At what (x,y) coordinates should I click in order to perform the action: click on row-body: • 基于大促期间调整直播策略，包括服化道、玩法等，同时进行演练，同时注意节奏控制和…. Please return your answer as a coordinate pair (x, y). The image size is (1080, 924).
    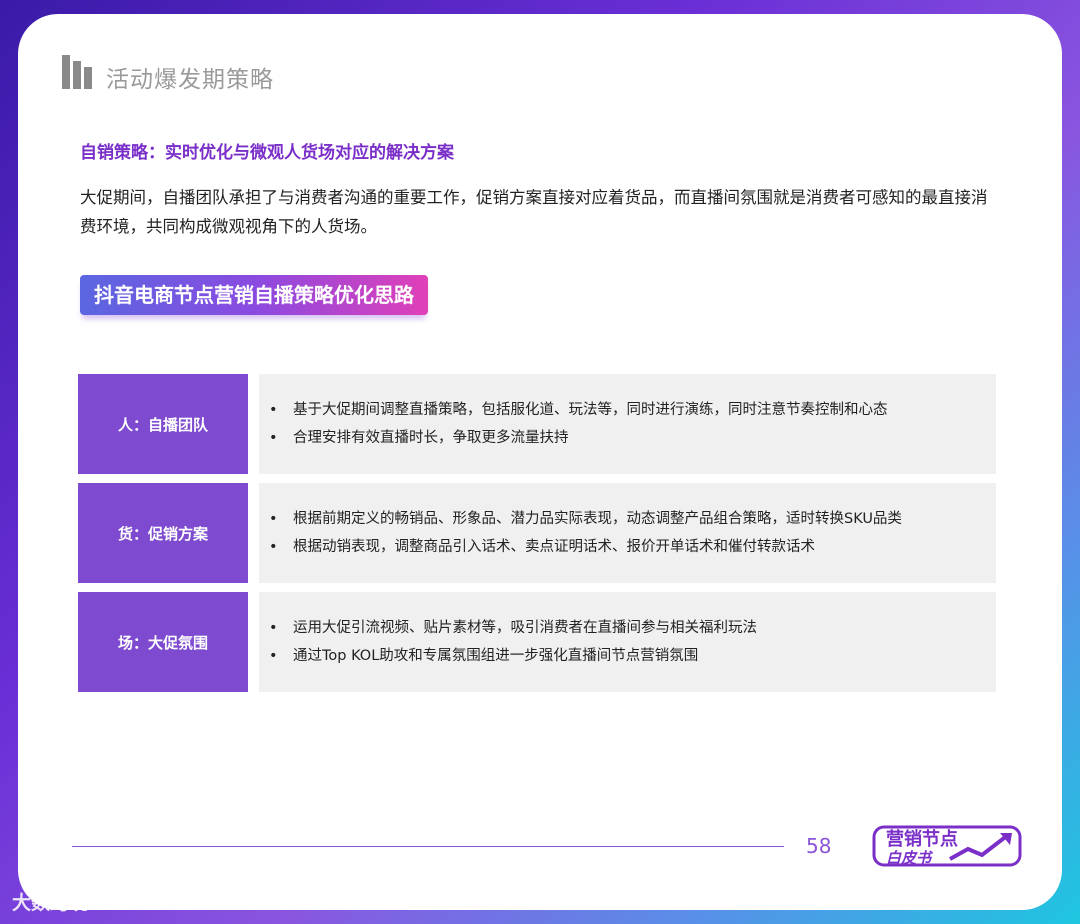
    Looking at the image, I should click on (627, 424).